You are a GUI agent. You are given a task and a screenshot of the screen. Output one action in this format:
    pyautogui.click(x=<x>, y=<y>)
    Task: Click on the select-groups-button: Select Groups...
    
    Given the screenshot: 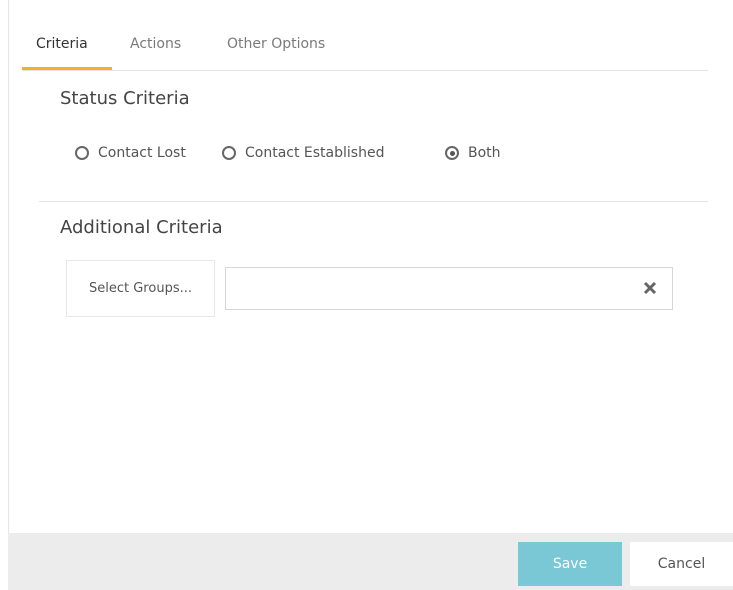 What is the action you would take?
    pyautogui.click(x=140, y=288)
    